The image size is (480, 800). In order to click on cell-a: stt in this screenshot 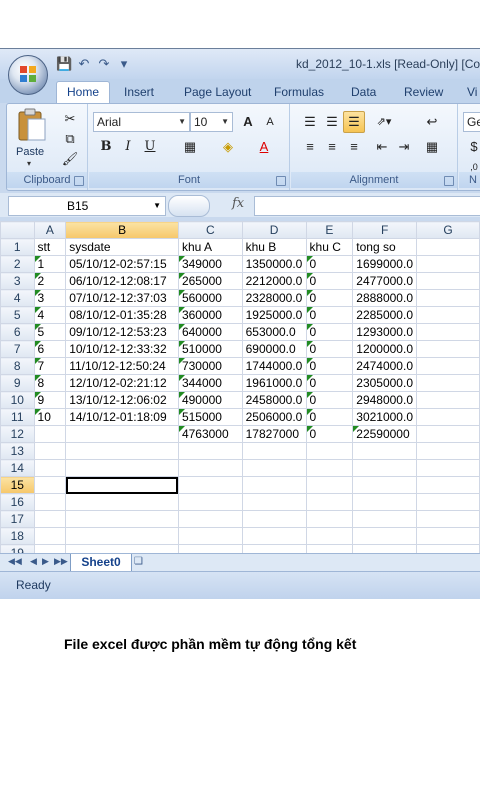, I will do `click(50, 247)`.